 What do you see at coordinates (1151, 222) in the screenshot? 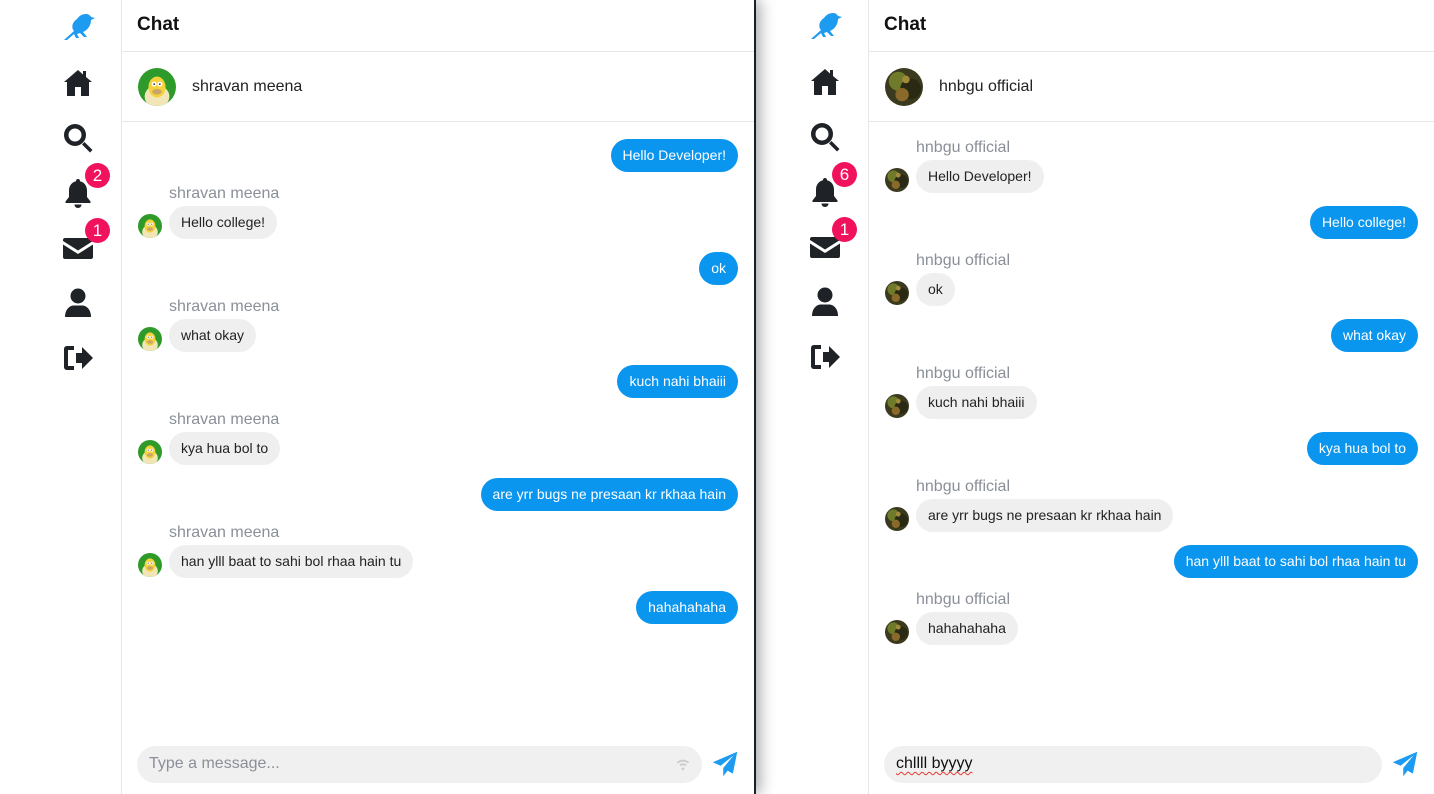
I see `outgoing-message: Hello college!` at bounding box center [1151, 222].